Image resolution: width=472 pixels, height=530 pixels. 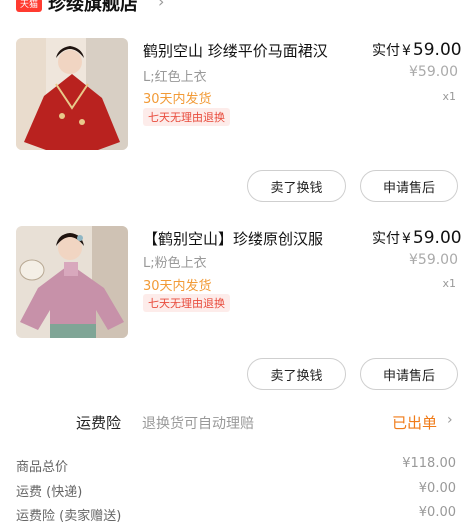 What do you see at coordinates (99, 423) in the screenshot?
I see `insurance-label: 运费险` at bounding box center [99, 423].